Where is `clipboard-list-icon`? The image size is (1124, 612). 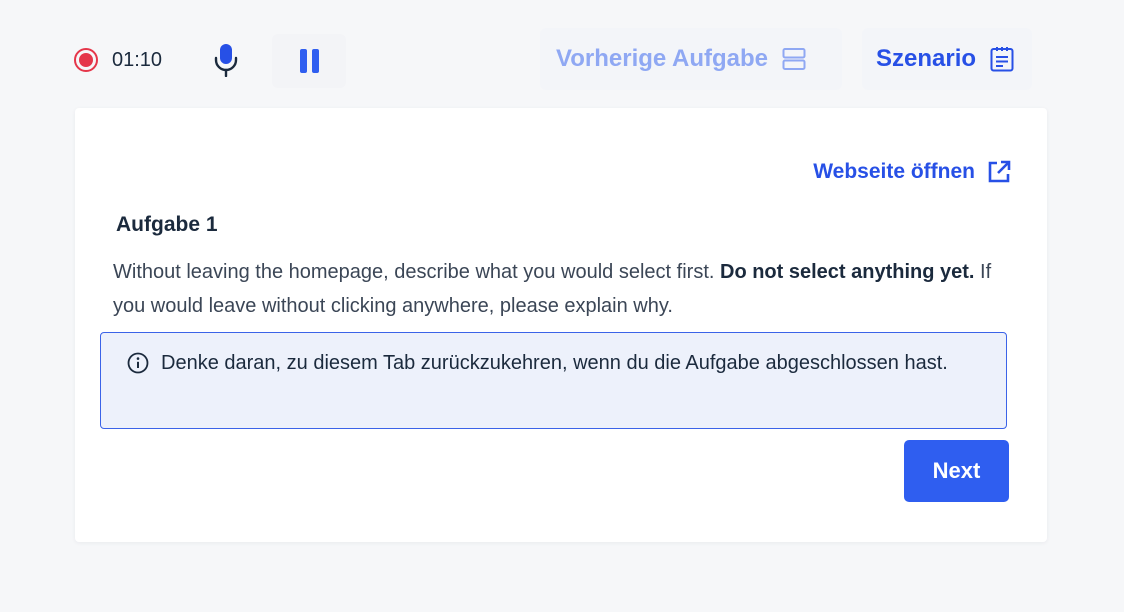
clipboard-list-icon is located at coordinates (1002, 59).